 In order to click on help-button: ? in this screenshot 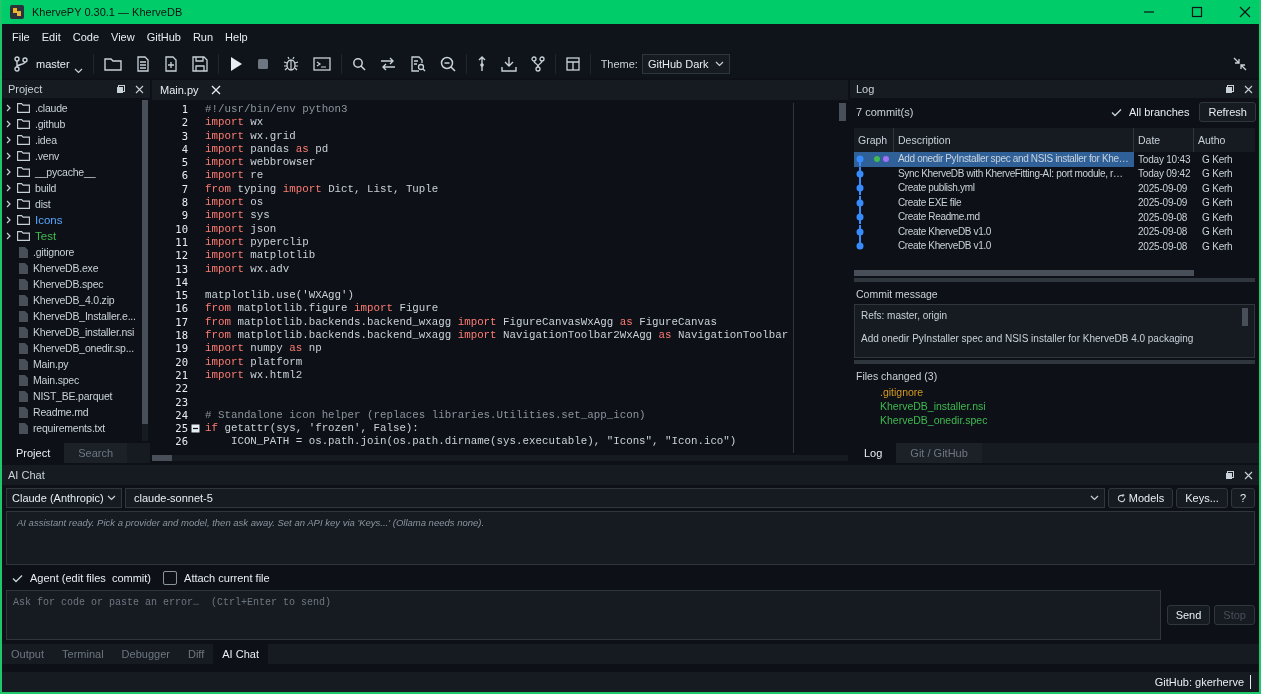, I will do `click(1242, 498)`.